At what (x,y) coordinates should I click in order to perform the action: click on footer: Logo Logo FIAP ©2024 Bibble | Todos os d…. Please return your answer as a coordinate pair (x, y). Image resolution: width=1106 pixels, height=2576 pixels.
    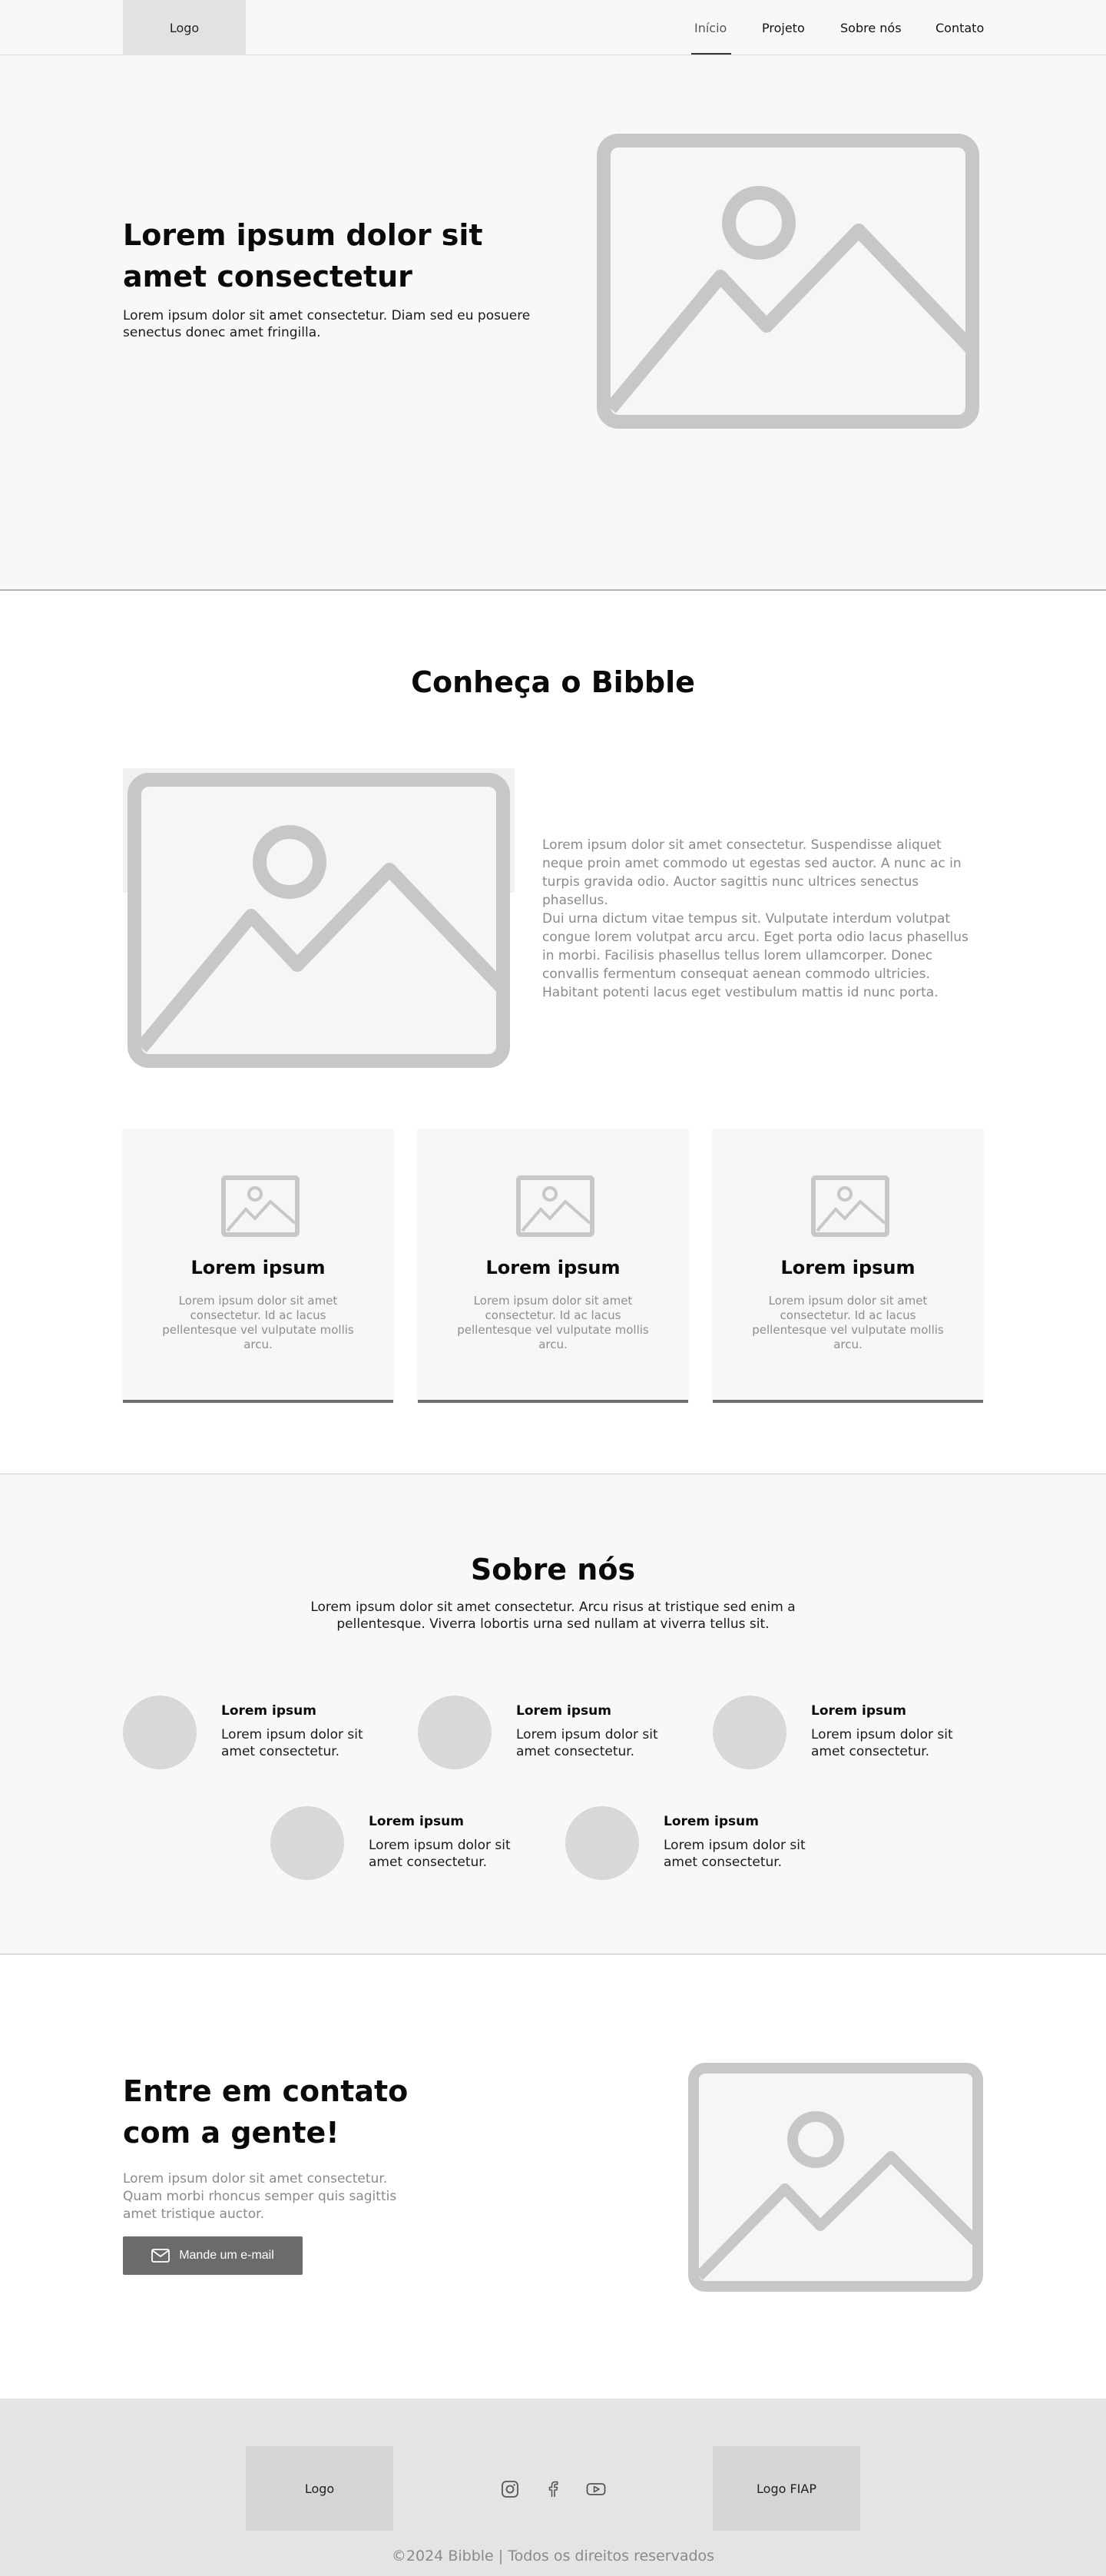
    Looking at the image, I should click on (553, 2487).